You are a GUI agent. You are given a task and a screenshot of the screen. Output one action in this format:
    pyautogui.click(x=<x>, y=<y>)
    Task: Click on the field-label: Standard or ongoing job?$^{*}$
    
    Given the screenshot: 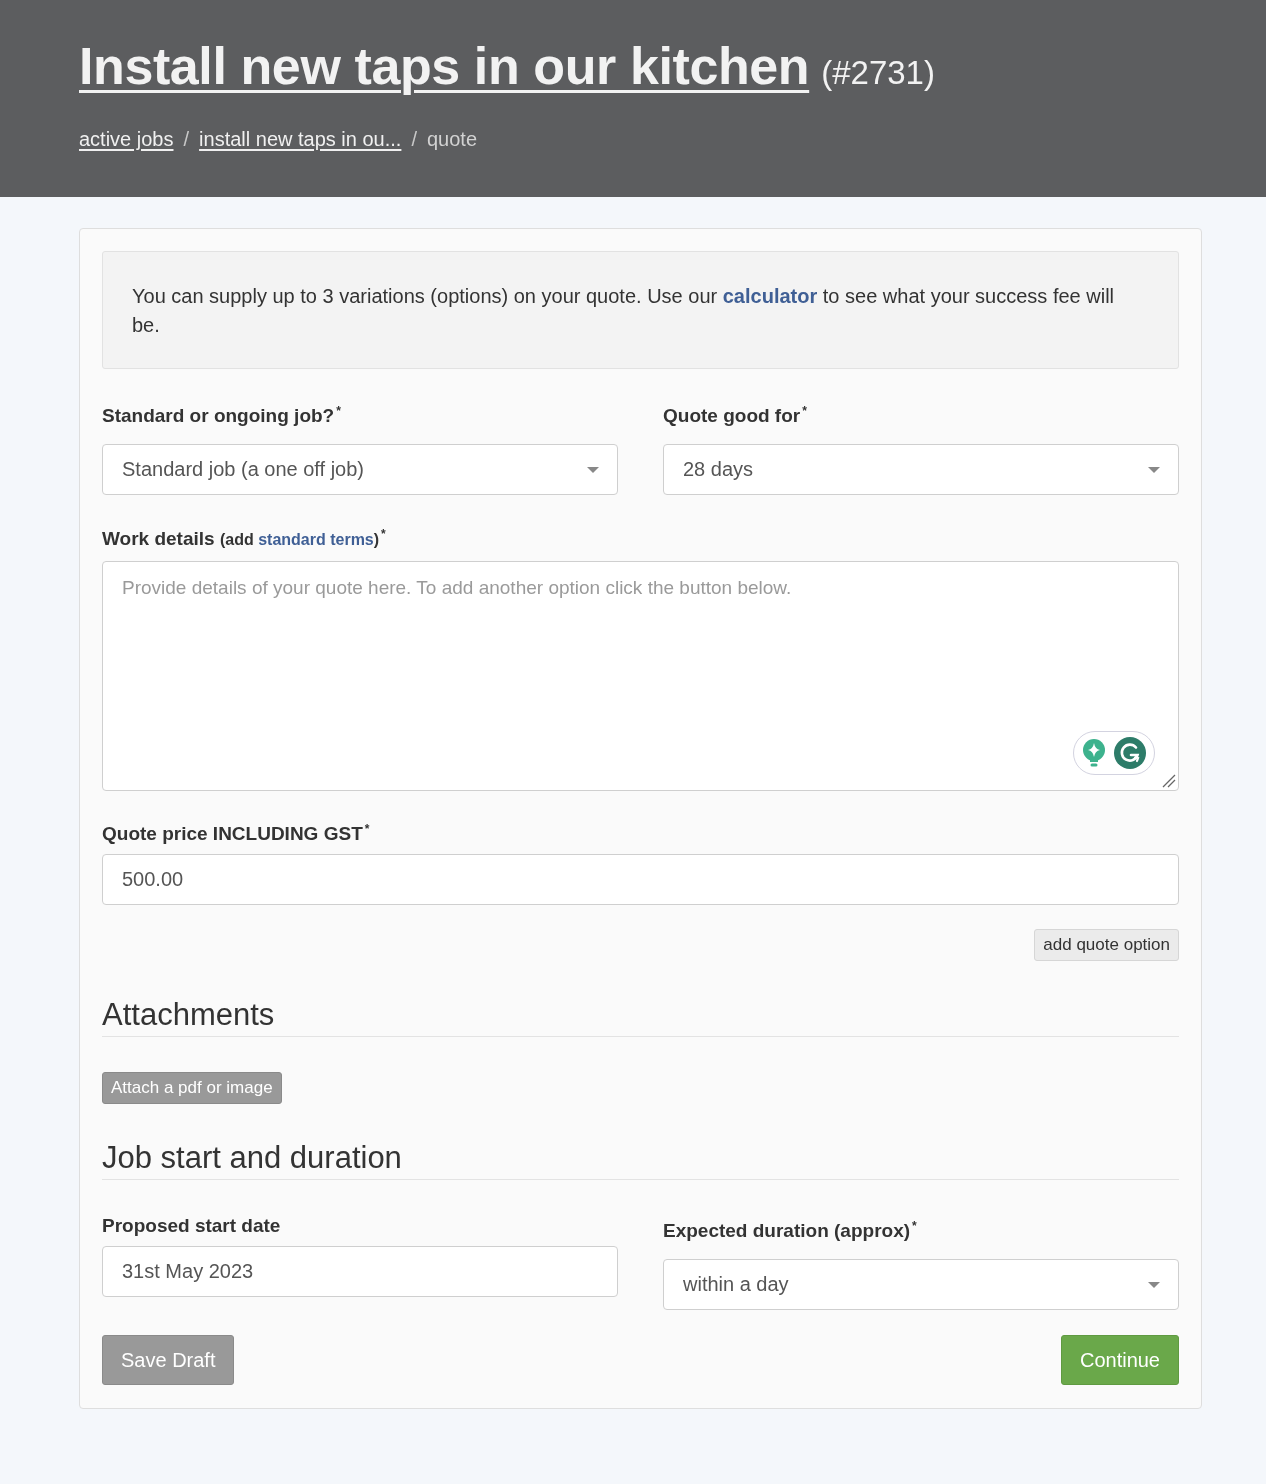 What is the action you would take?
    pyautogui.click(x=222, y=416)
    